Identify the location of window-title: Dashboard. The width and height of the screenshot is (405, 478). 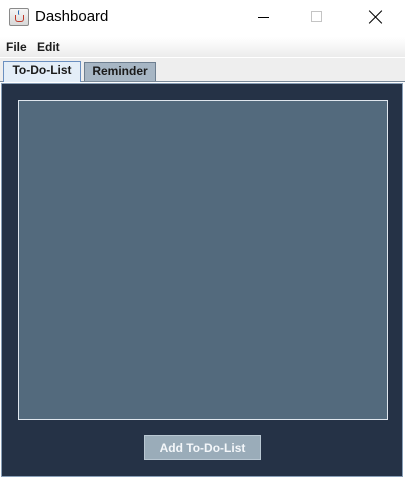
(72, 16).